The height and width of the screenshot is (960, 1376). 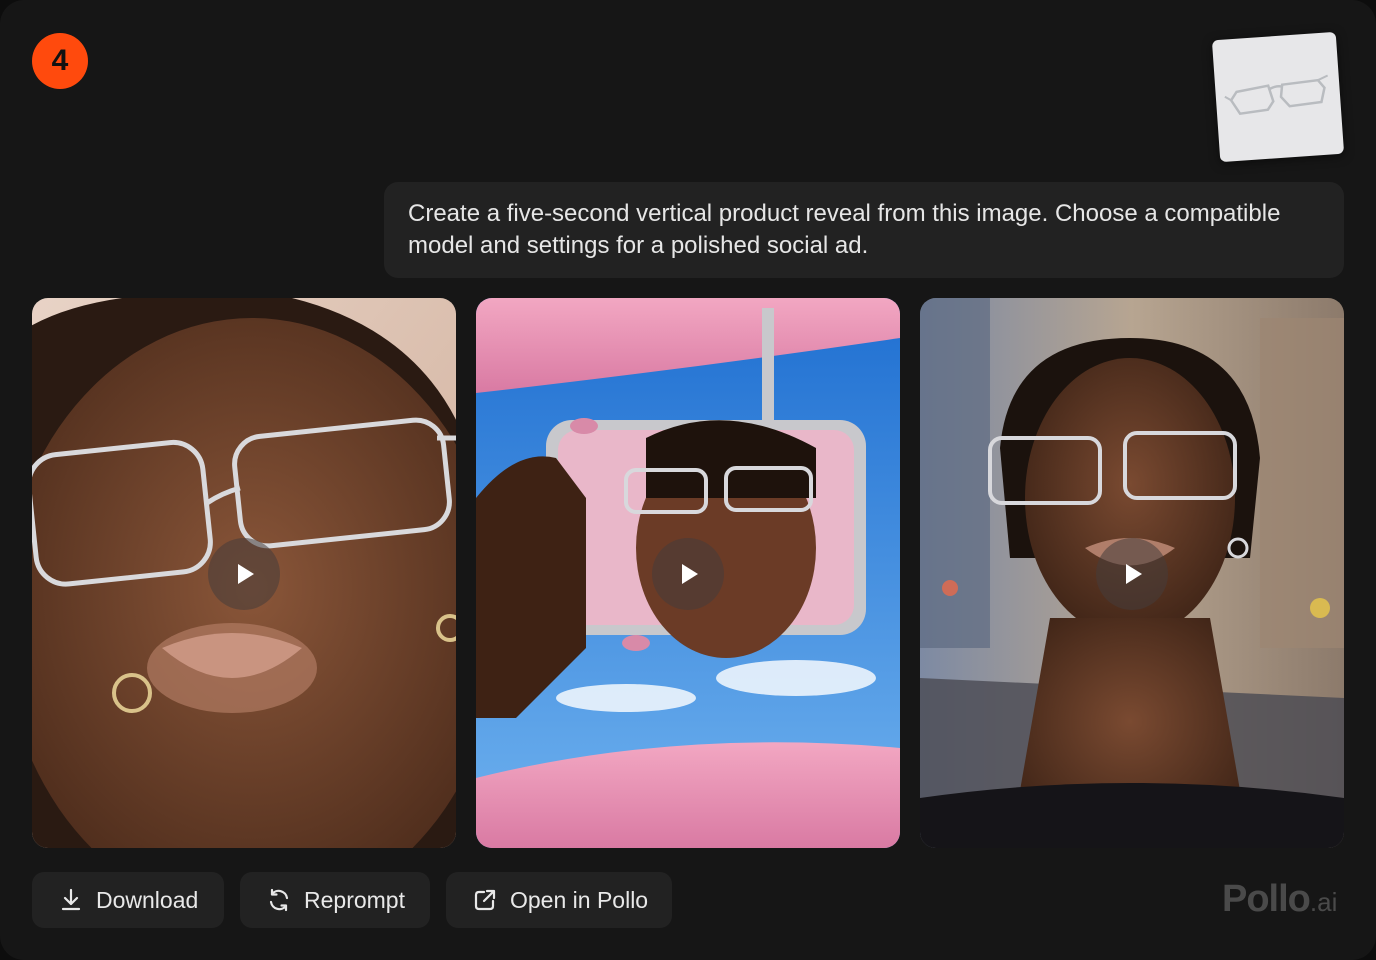 I want to click on reprompt-button: Reprompt, so click(x=335, y=900).